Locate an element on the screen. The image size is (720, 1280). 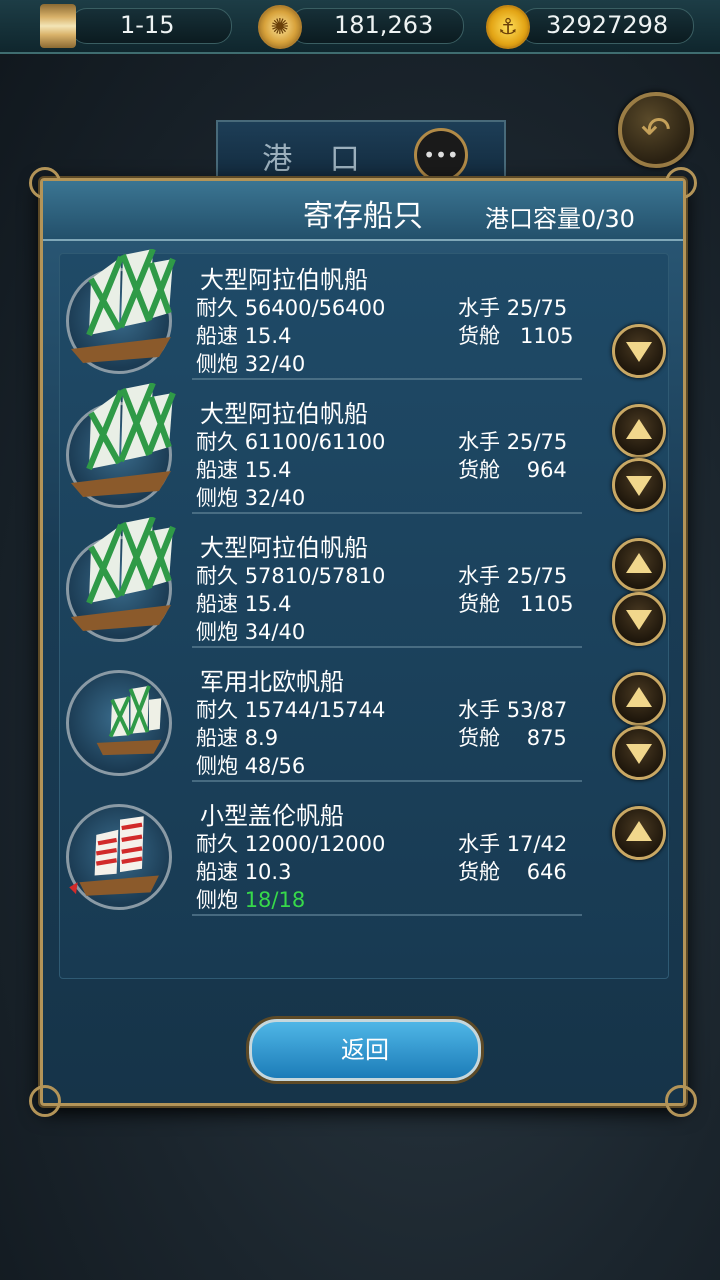
cannons-stat: 侧炮 18/18 is located at coordinates (251, 900).